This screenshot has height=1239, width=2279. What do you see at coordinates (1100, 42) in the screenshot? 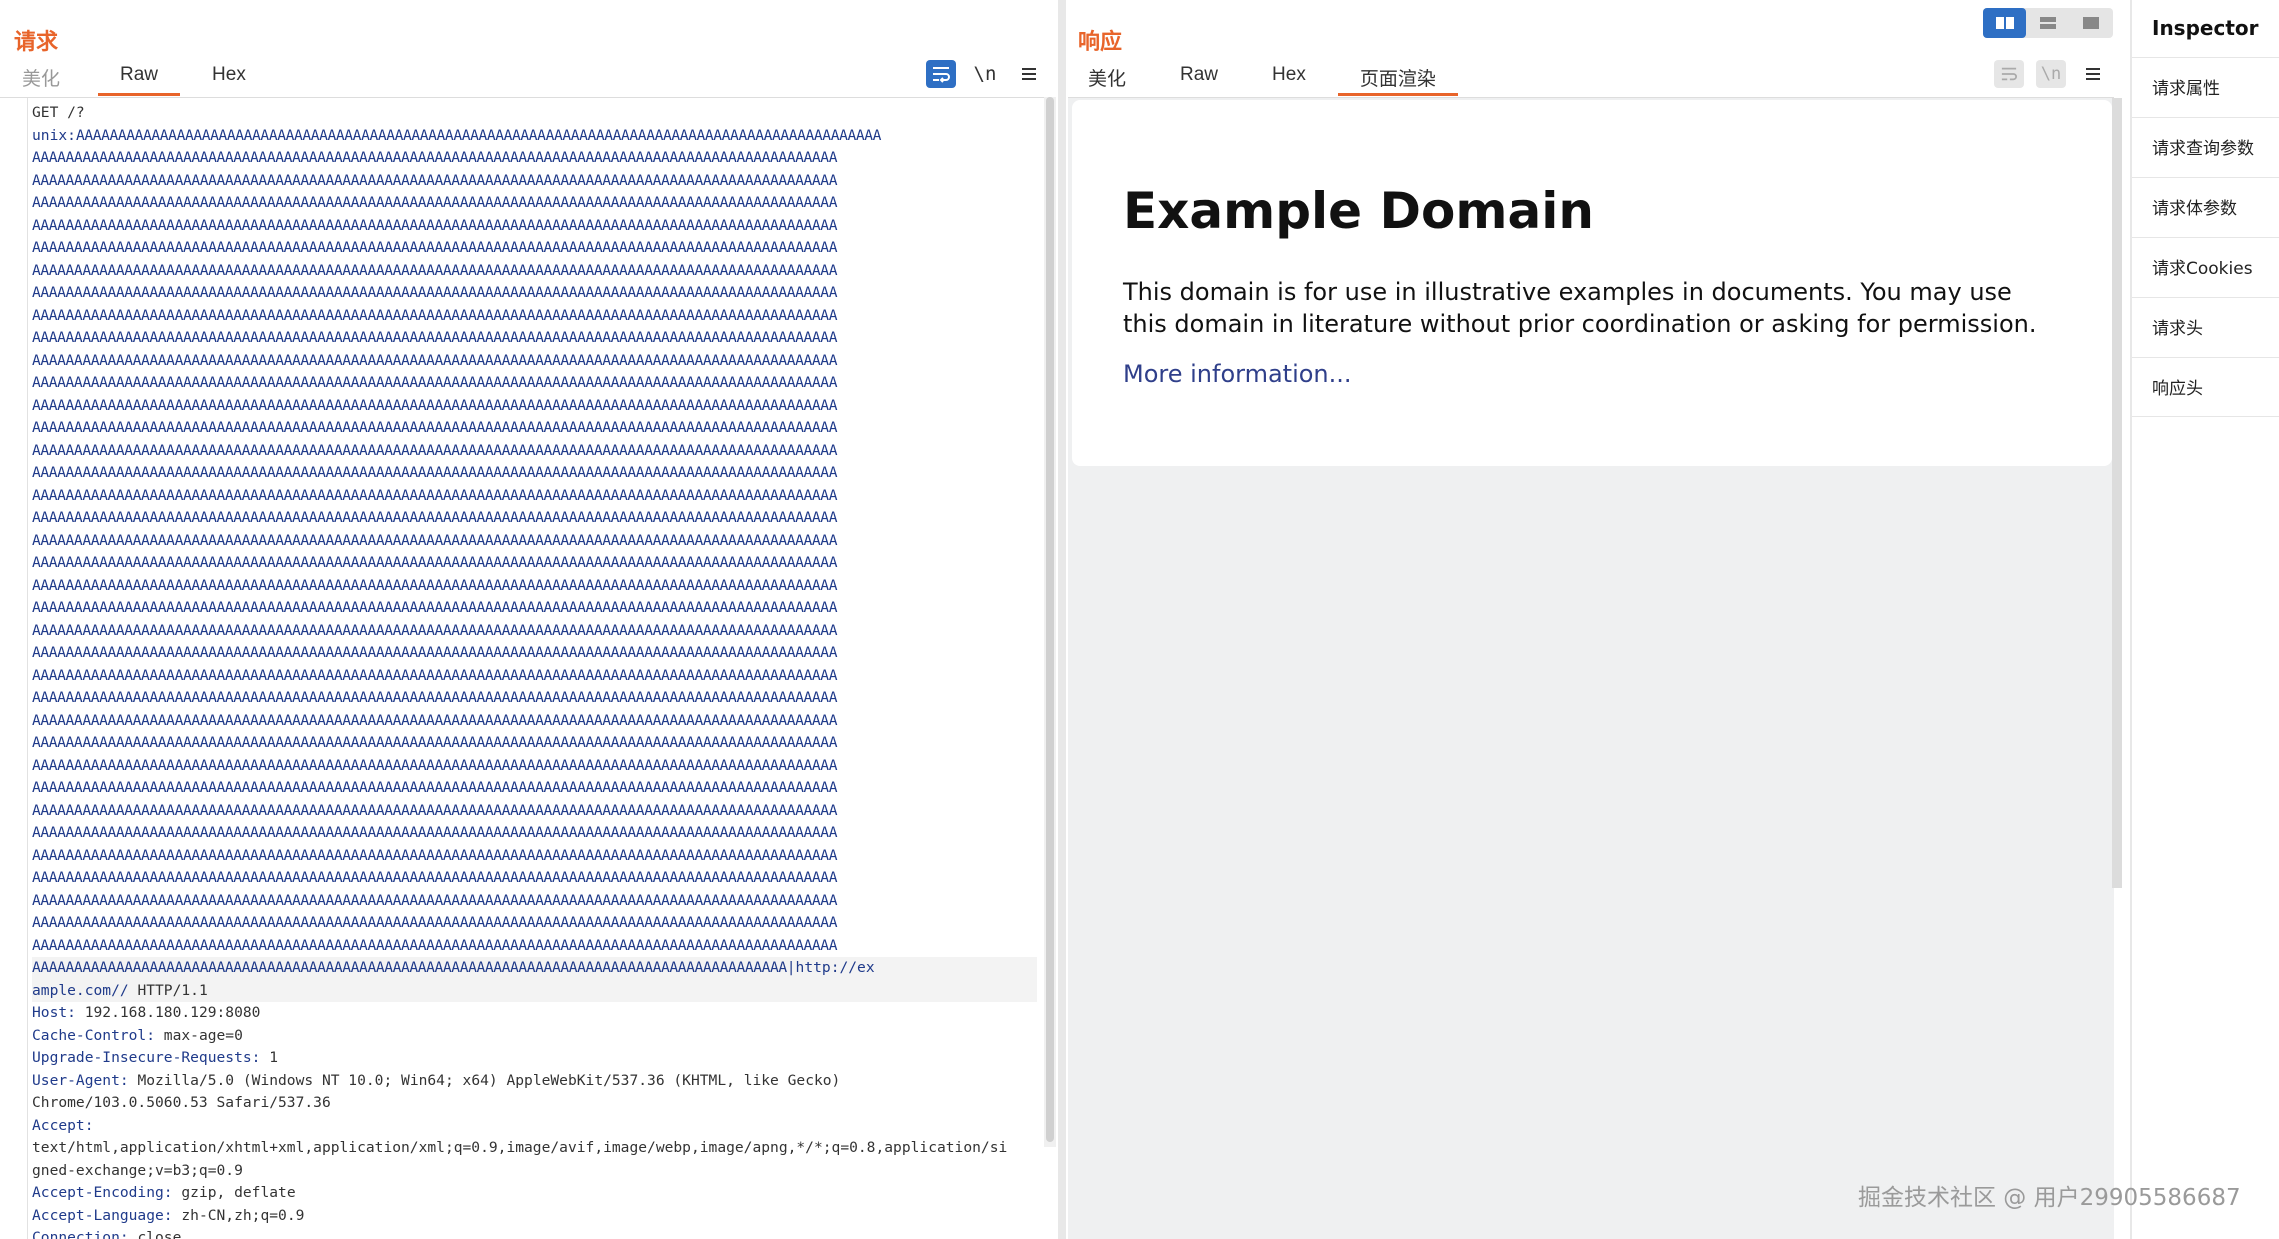
I see `response-title: 响应` at bounding box center [1100, 42].